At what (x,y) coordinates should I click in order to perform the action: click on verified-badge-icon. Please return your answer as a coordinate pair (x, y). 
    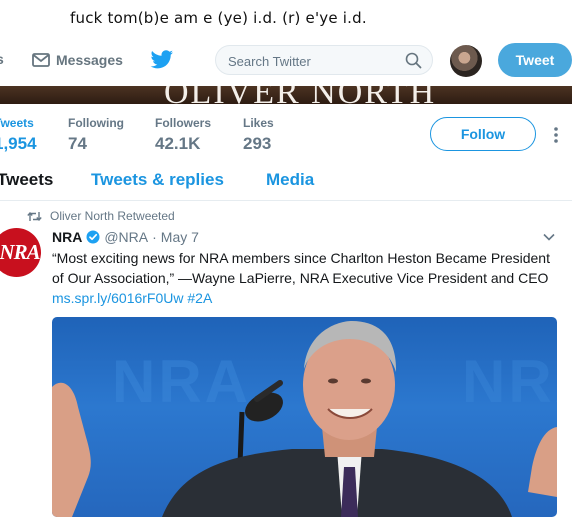
    Looking at the image, I should click on (93, 237).